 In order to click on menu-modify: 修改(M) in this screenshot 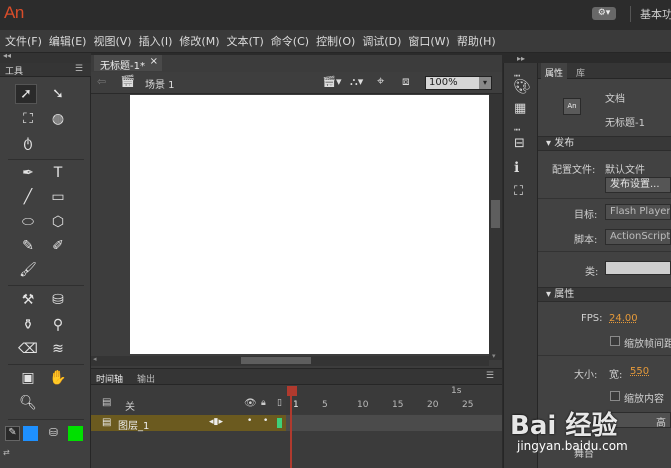, I will do `click(202, 41)`.